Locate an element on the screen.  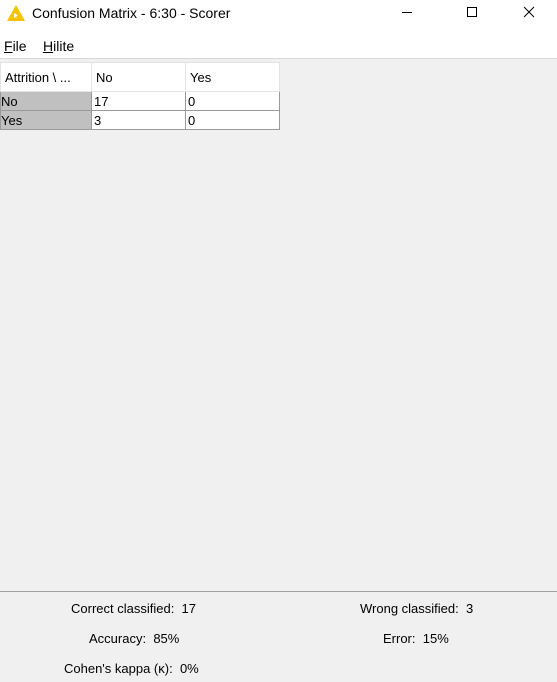
error: Error: 15% is located at coordinates (416, 638).